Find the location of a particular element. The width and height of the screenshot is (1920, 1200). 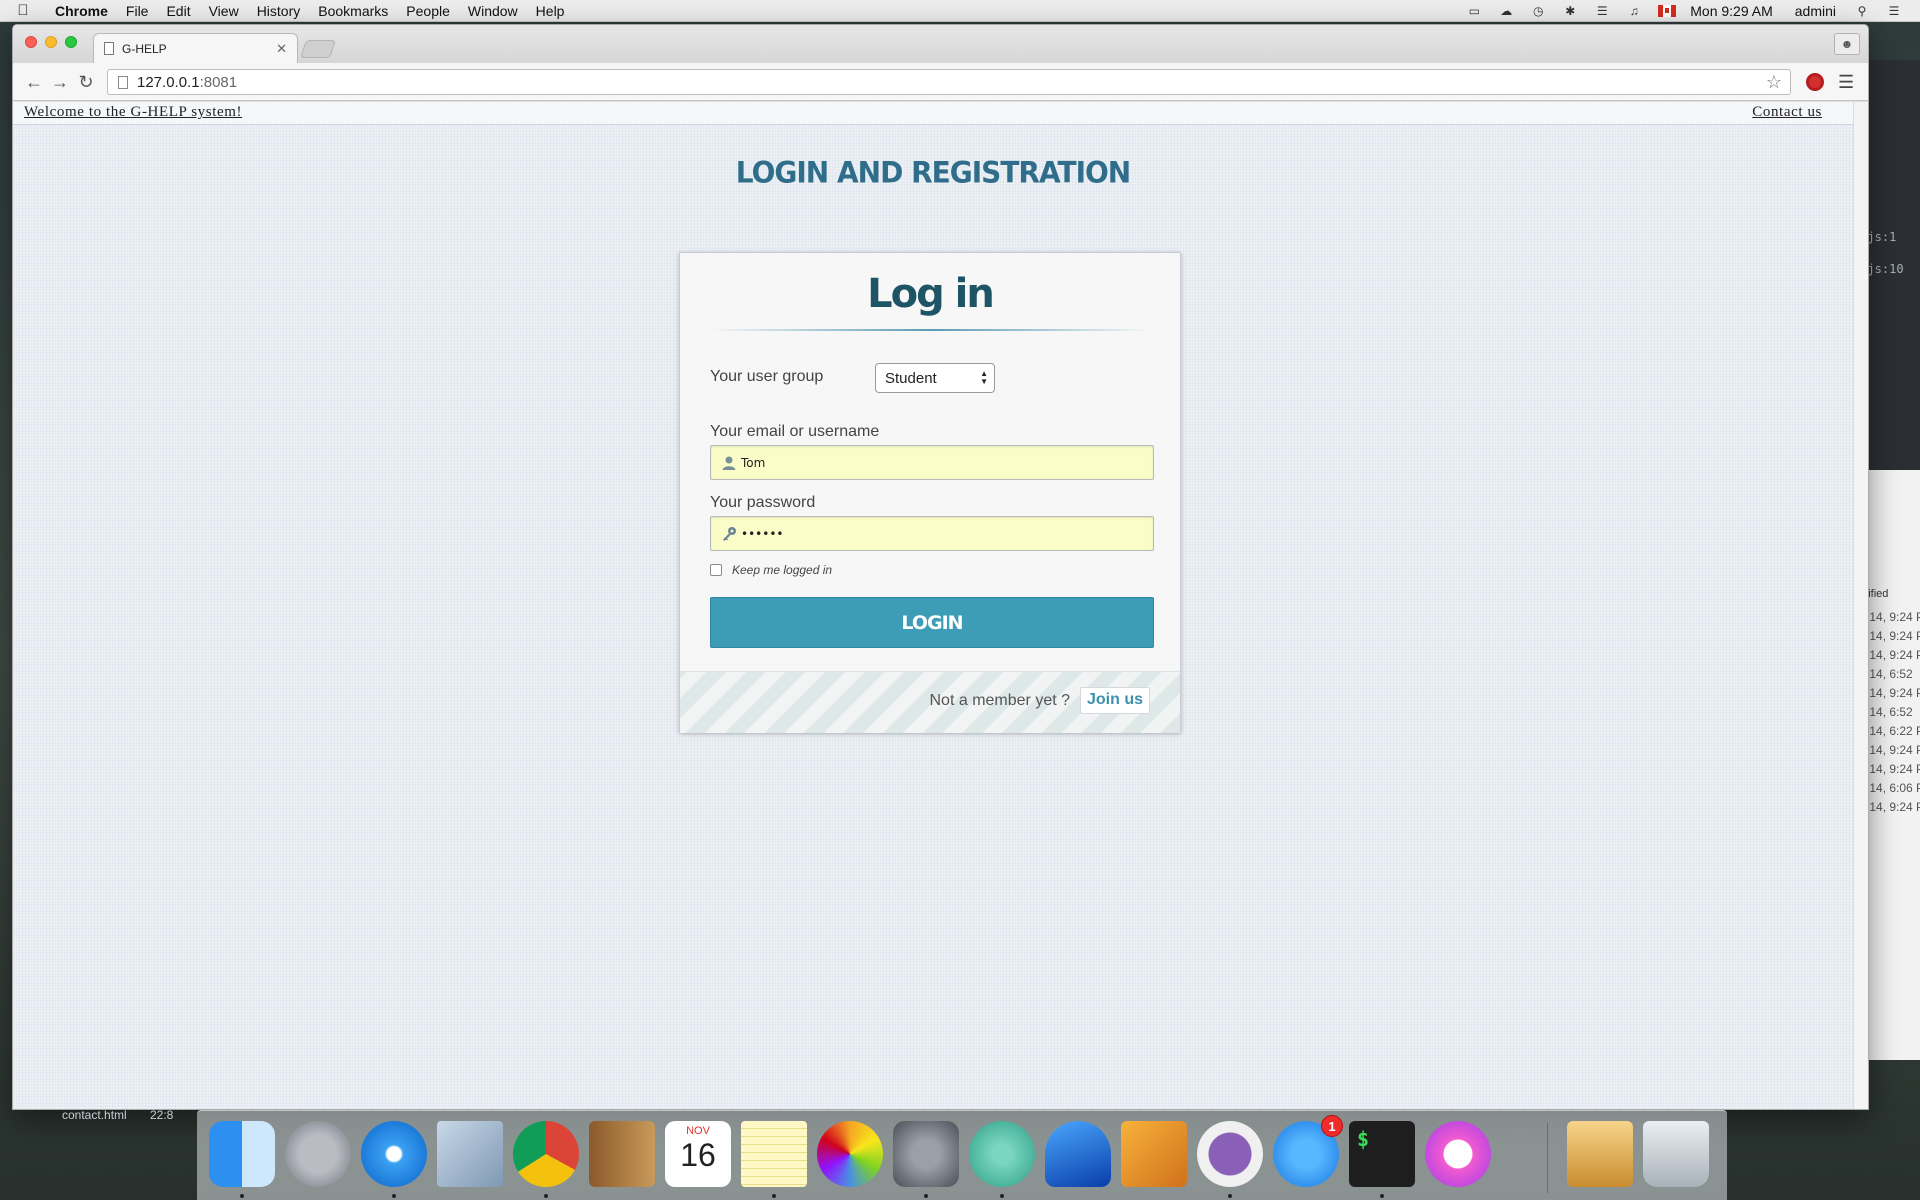

wifi-icon: ☰ is located at coordinates (1602, 11).